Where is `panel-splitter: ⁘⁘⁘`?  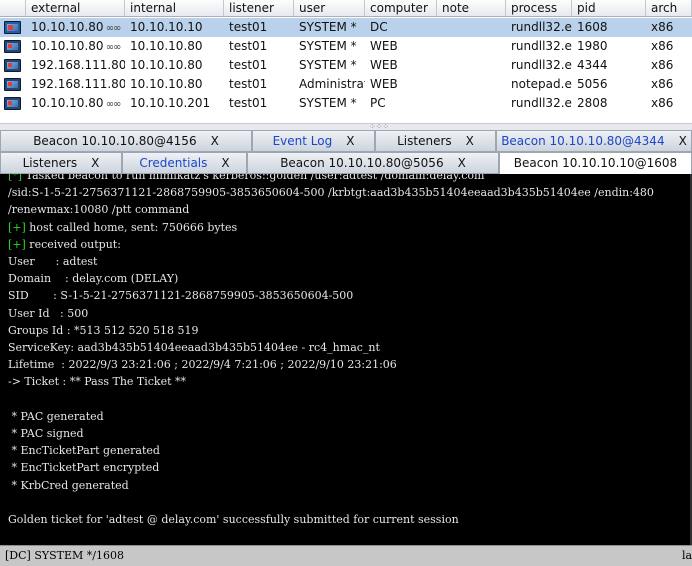
panel-splitter: ⁘⁘⁘ is located at coordinates (346, 127).